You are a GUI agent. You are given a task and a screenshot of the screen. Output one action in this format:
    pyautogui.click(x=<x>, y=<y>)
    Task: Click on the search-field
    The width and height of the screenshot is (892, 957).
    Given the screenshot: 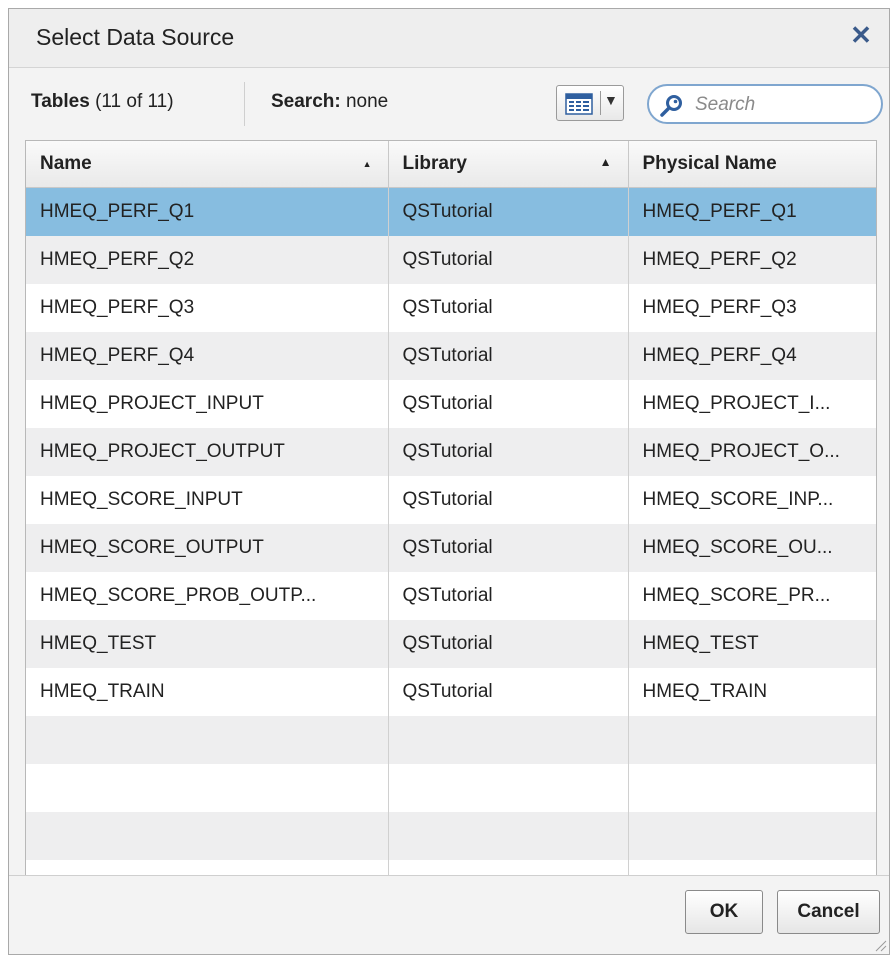 What is the action you would take?
    pyautogui.click(x=765, y=104)
    